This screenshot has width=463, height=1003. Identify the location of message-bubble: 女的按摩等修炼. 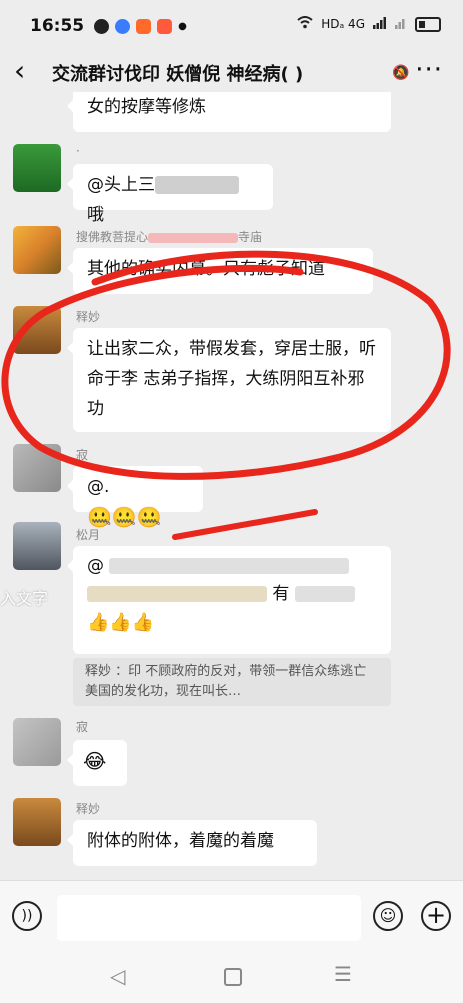
(229, 112).